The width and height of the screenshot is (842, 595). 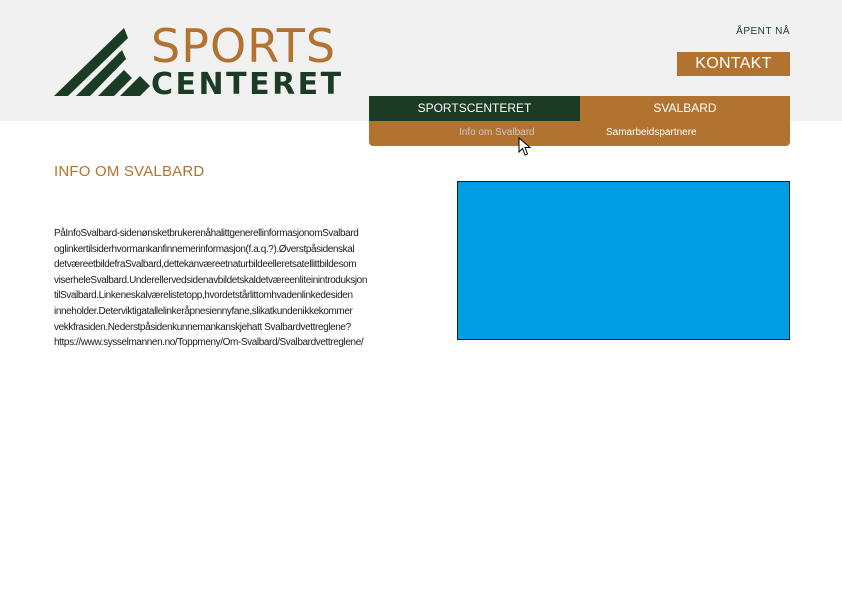 What do you see at coordinates (623, 260) in the screenshot?
I see `svalbard-image-placeholder` at bounding box center [623, 260].